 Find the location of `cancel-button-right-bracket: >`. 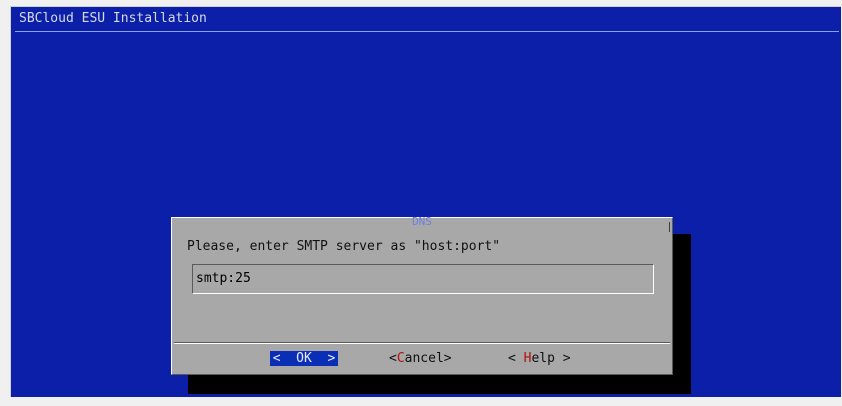

cancel-button-right-bracket: > is located at coordinates (447, 358).